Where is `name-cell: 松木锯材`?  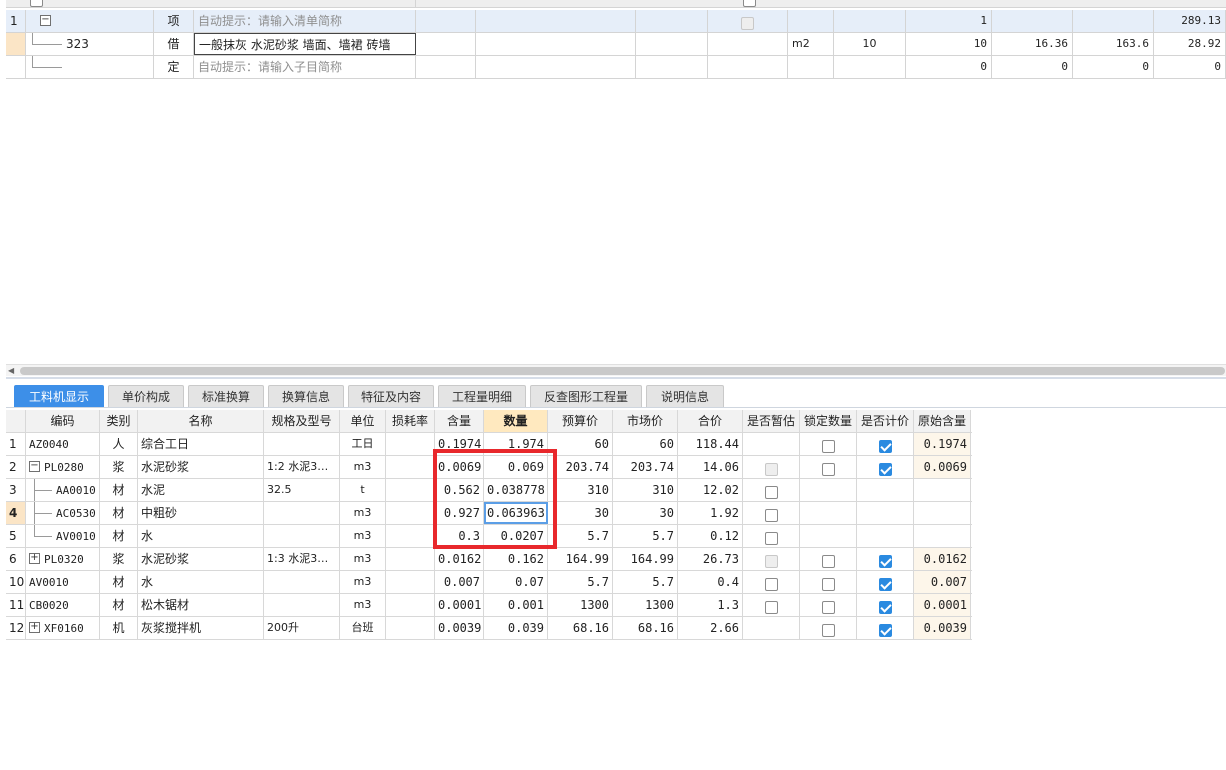 name-cell: 松木锯材 is located at coordinates (201, 605).